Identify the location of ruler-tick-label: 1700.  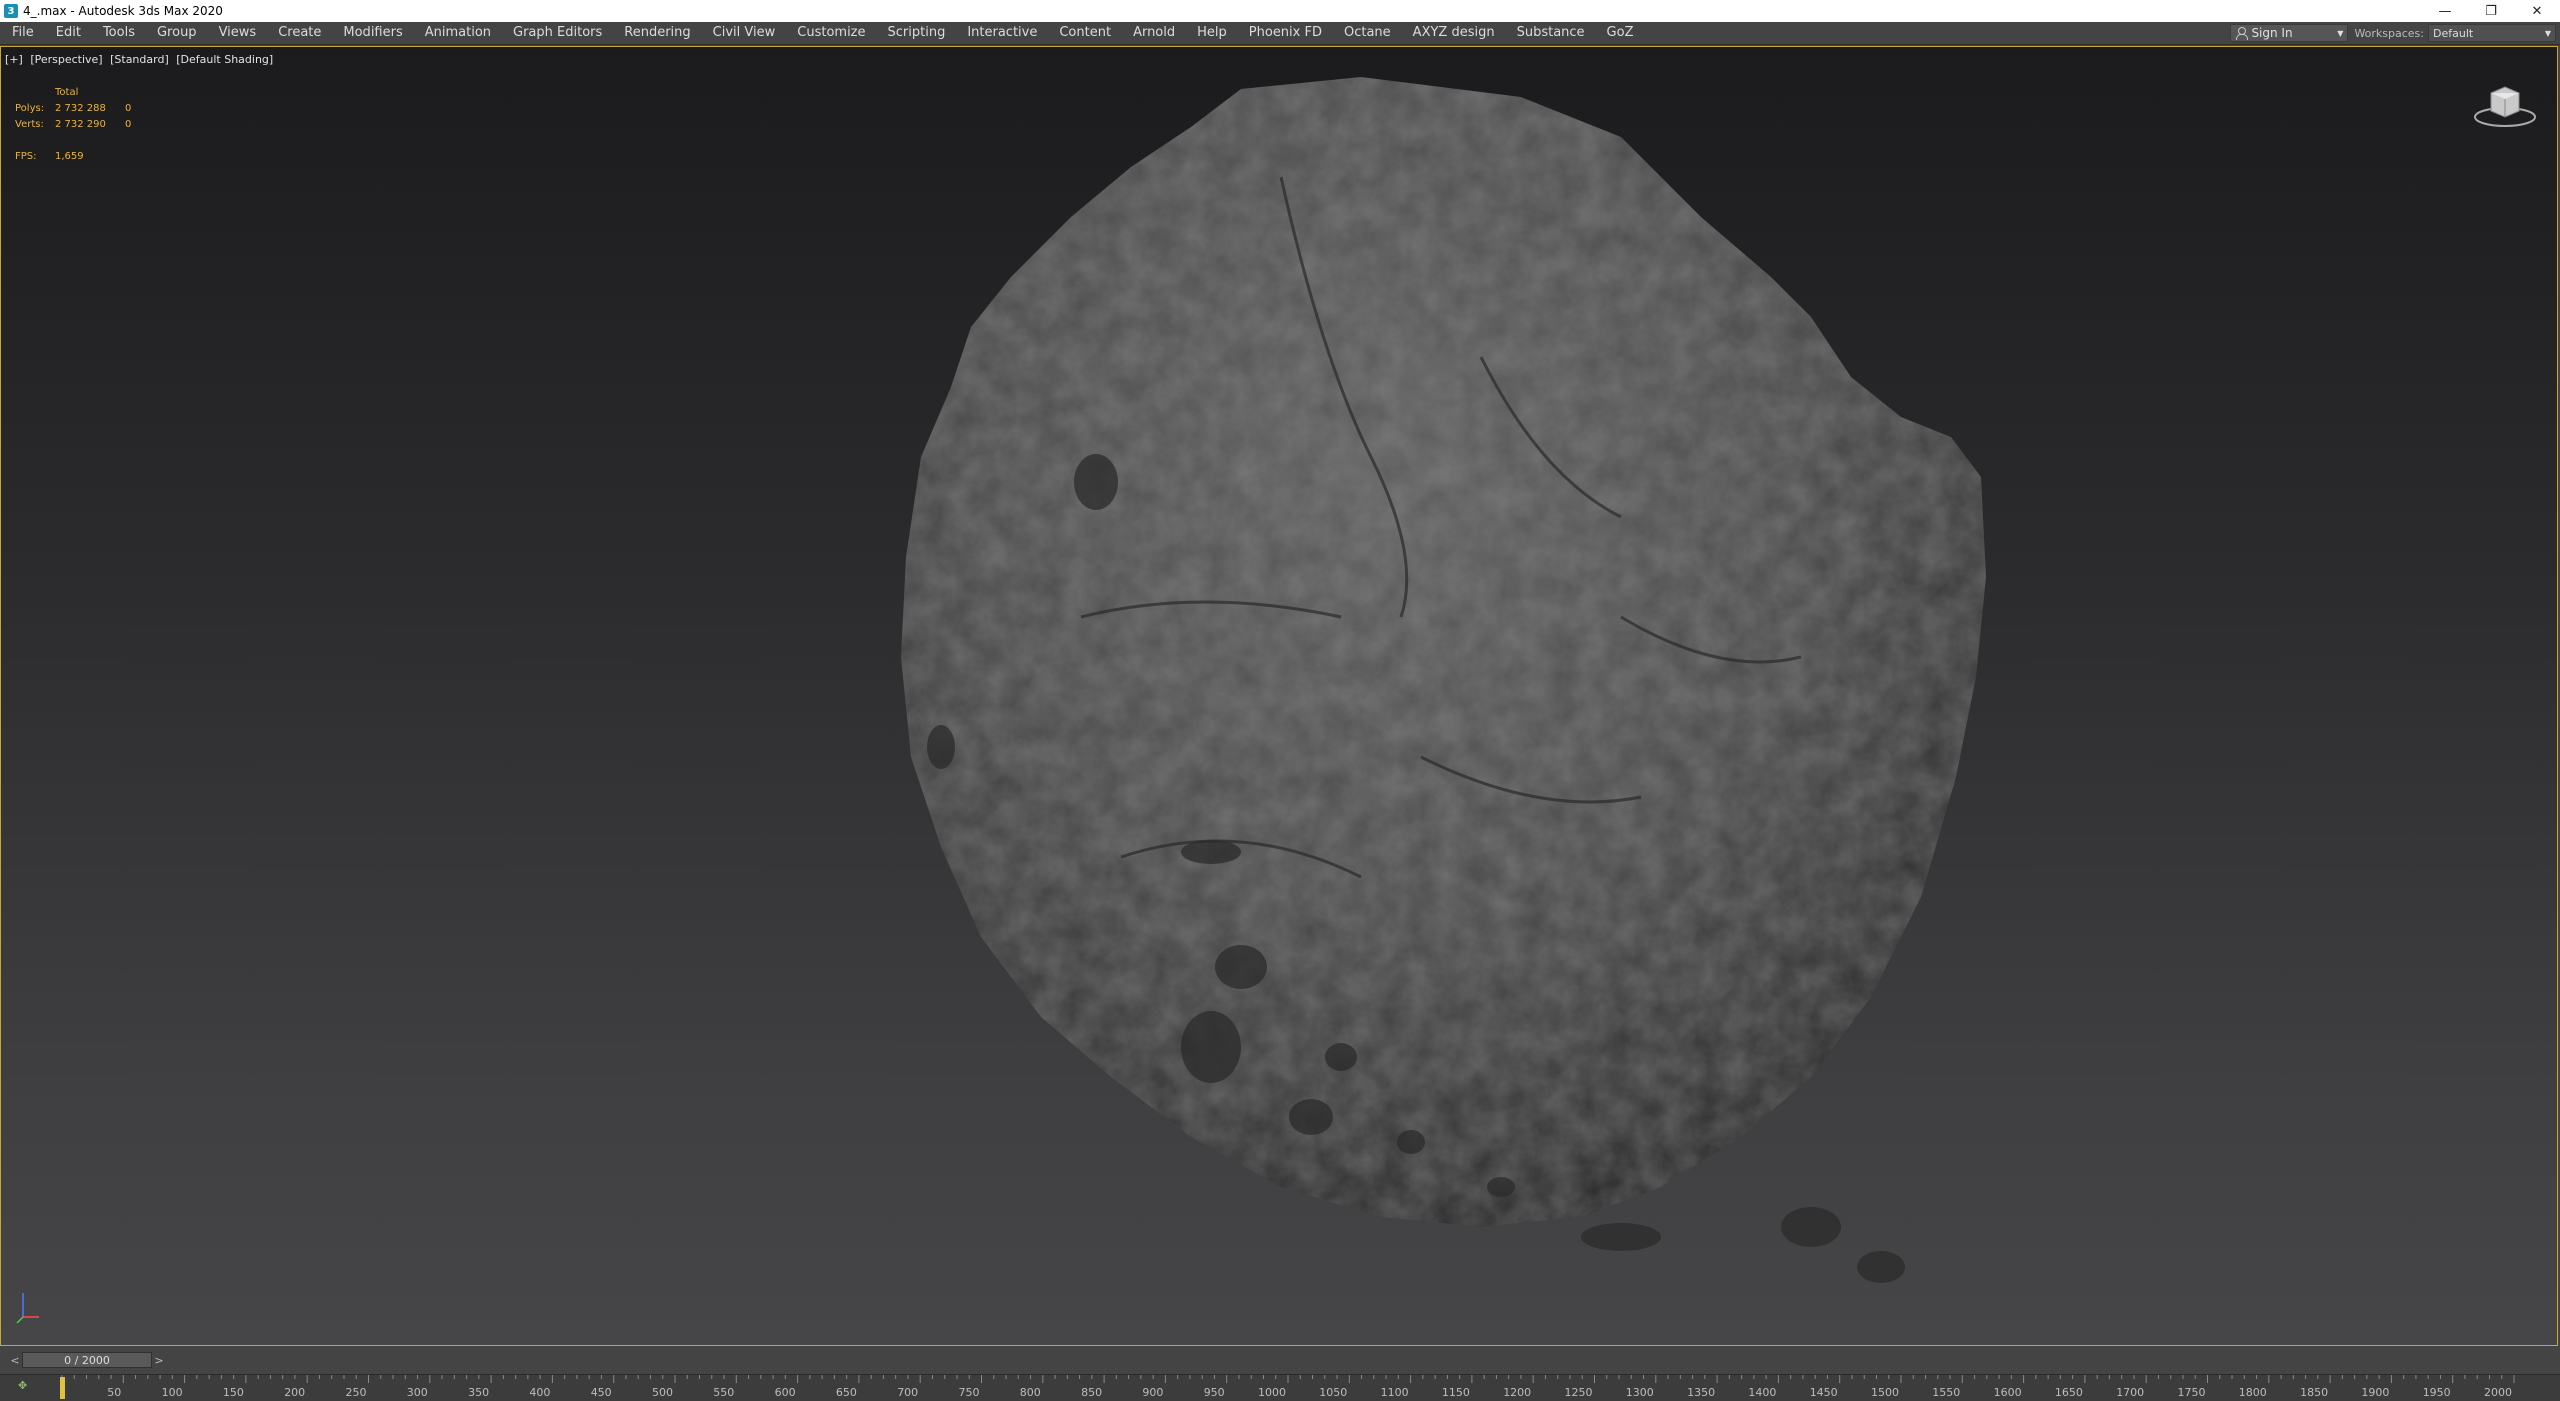
(2130, 1392).